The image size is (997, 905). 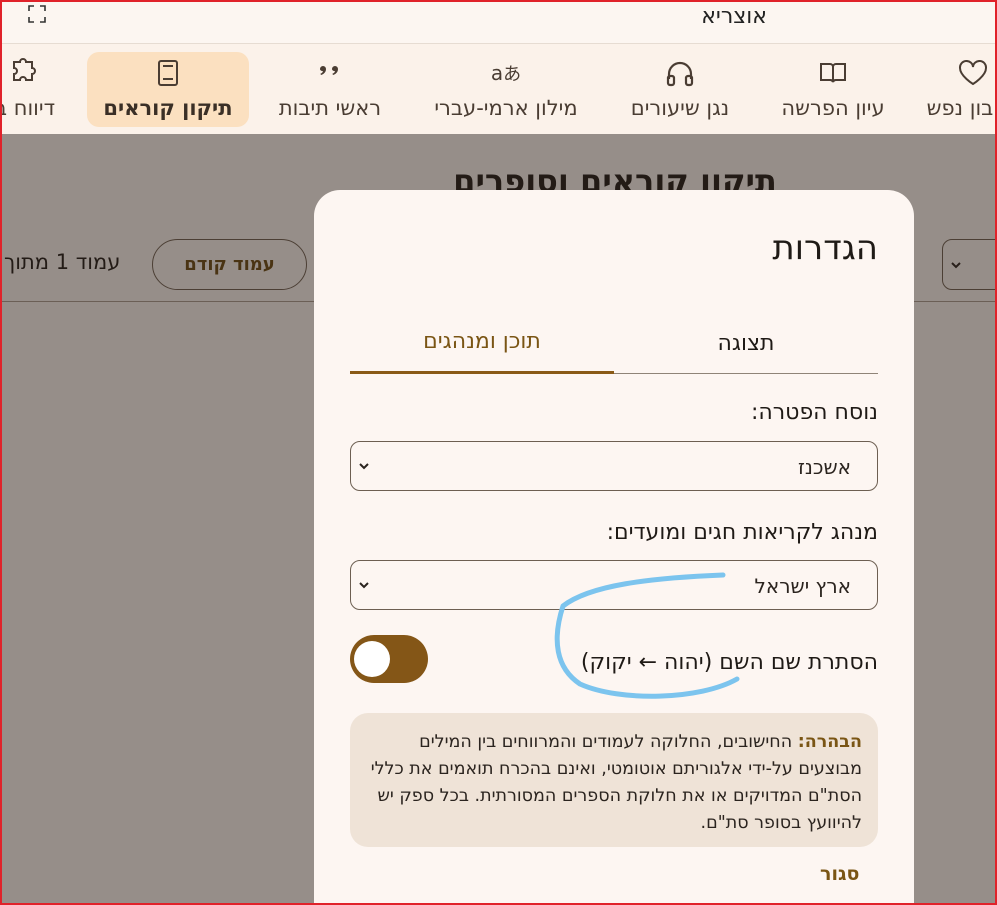 I want to click on quote-icon, so click(x=330, y=73).